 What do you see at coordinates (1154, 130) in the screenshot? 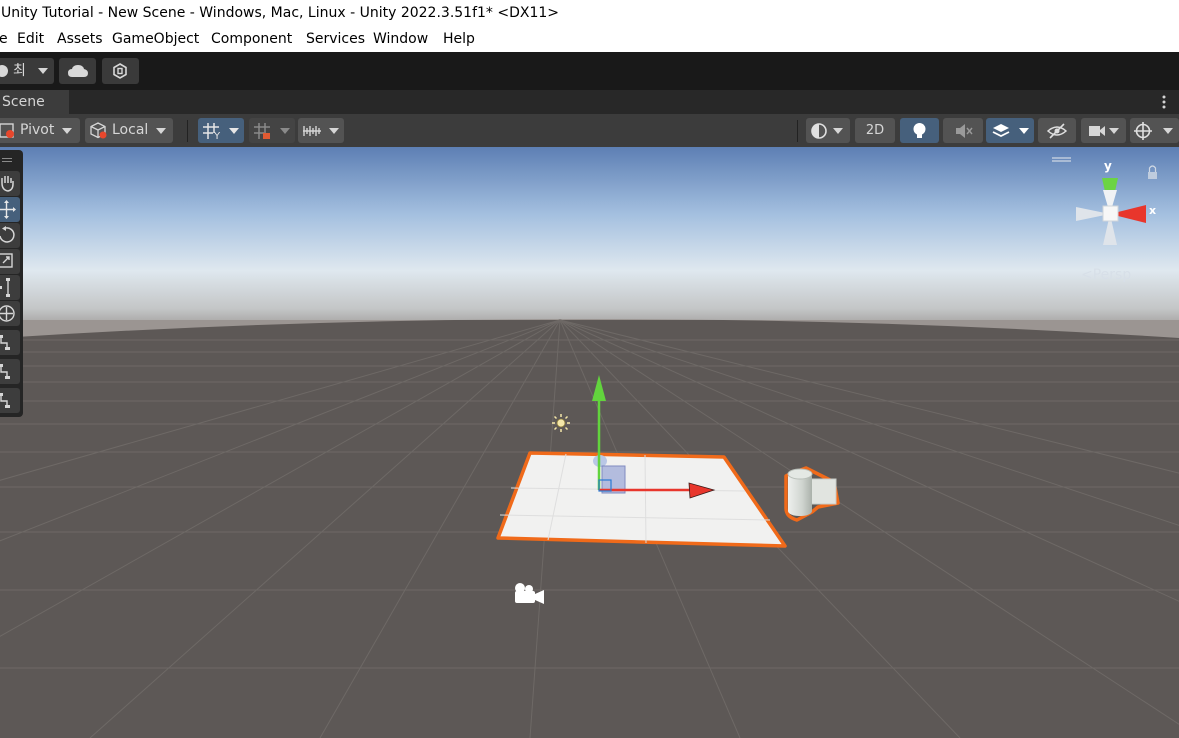
I see `gizmos-dropdown` at bounding box center [1154, 130].